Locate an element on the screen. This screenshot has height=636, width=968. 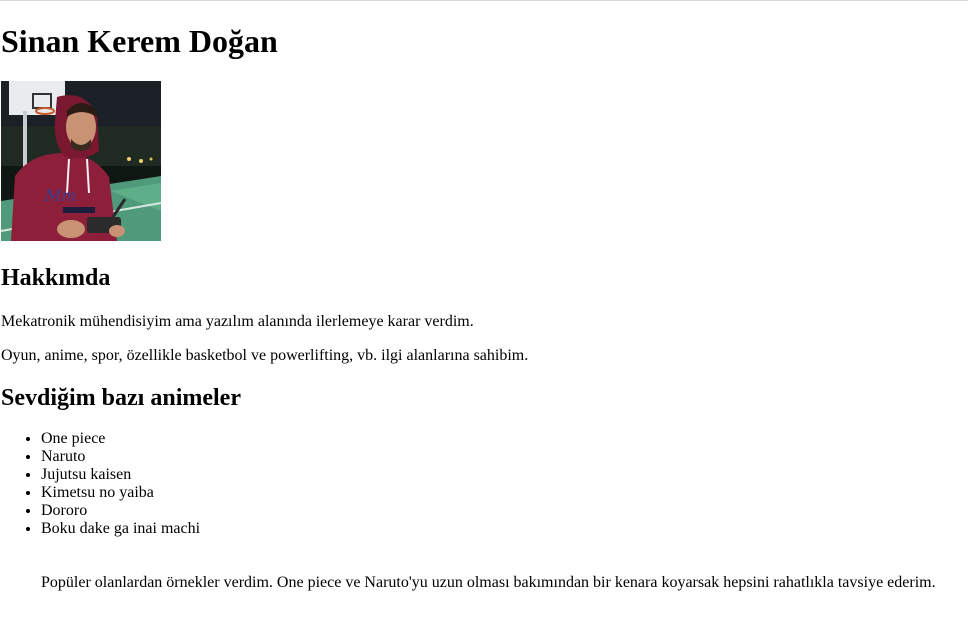
list-item: Boku dake ga inai machi is located at coordinates (120, 529).